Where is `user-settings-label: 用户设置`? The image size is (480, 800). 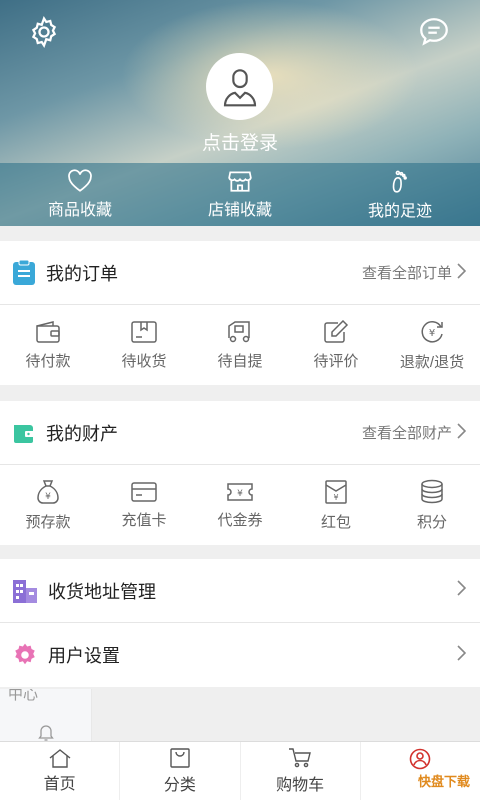 user-settings-label: 用户设置 is located at coordinates (84, 656).